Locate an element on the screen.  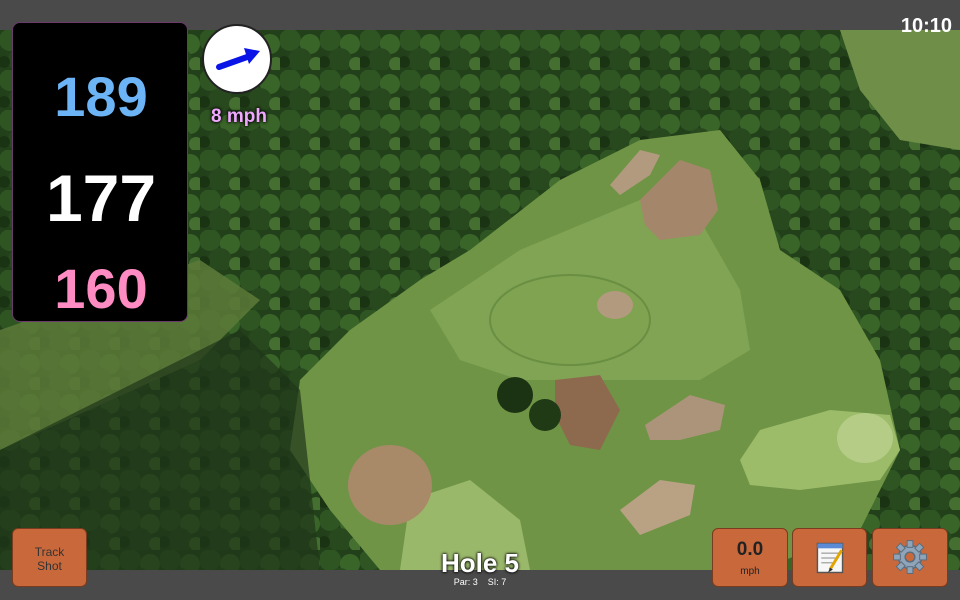
gear-icon is located at coordinates (910, 557).